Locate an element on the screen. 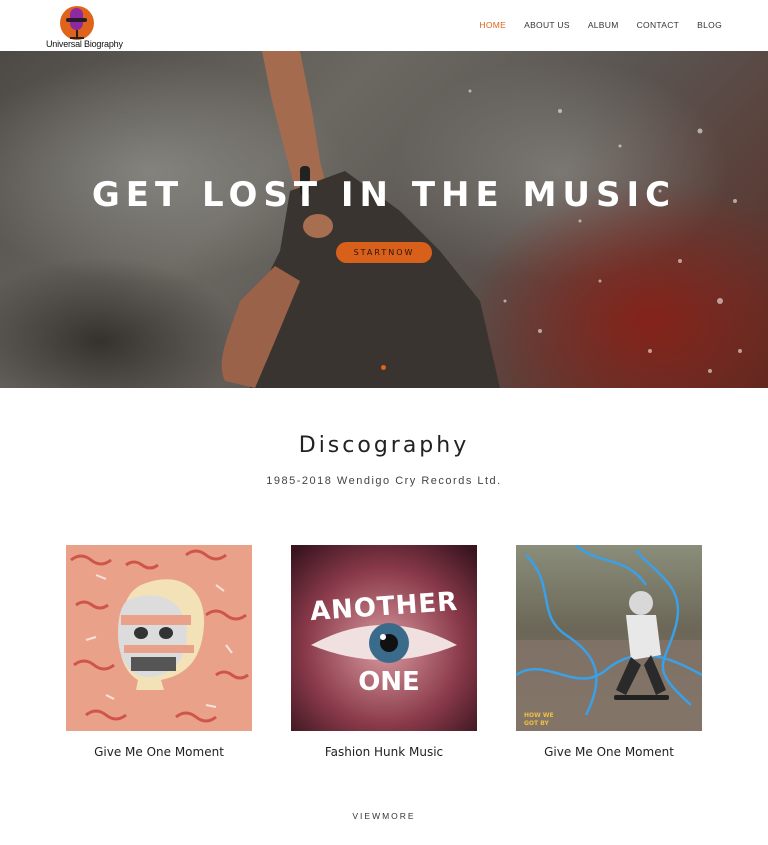  microphone-icon is located at coordinates (76, 19).